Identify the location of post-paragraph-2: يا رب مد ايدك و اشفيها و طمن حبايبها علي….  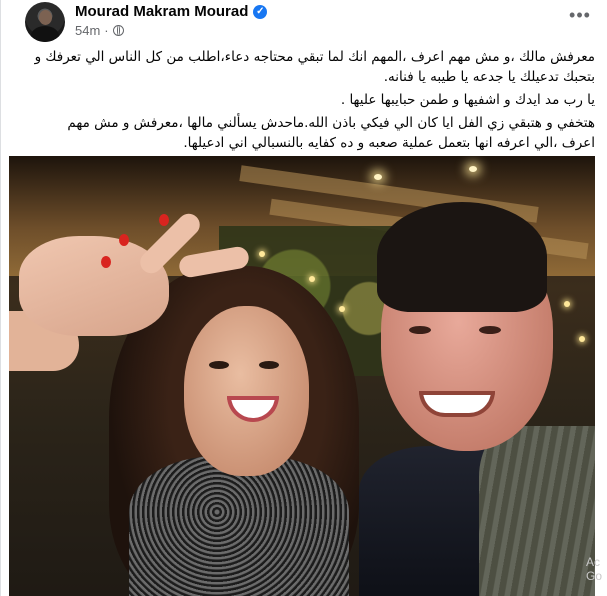
(467, 100).